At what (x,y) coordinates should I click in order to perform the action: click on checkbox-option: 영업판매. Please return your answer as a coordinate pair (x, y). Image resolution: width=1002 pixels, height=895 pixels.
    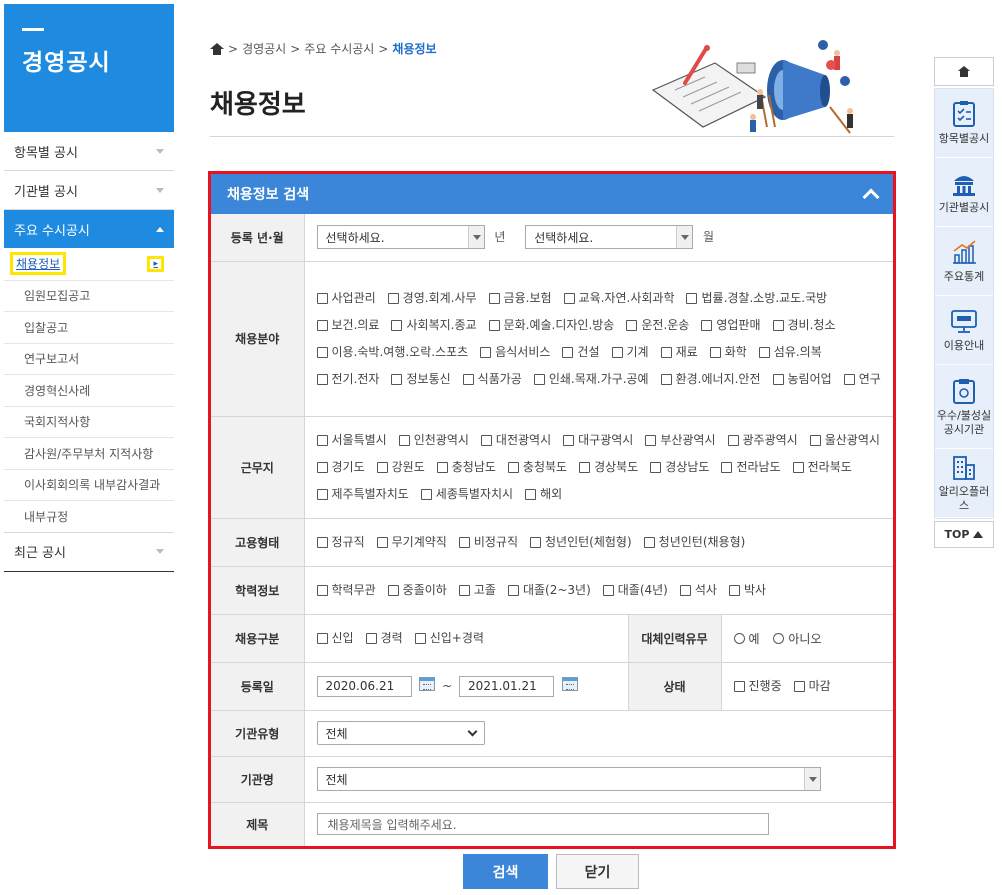
    Looking at the image, I should click on (731, 325).